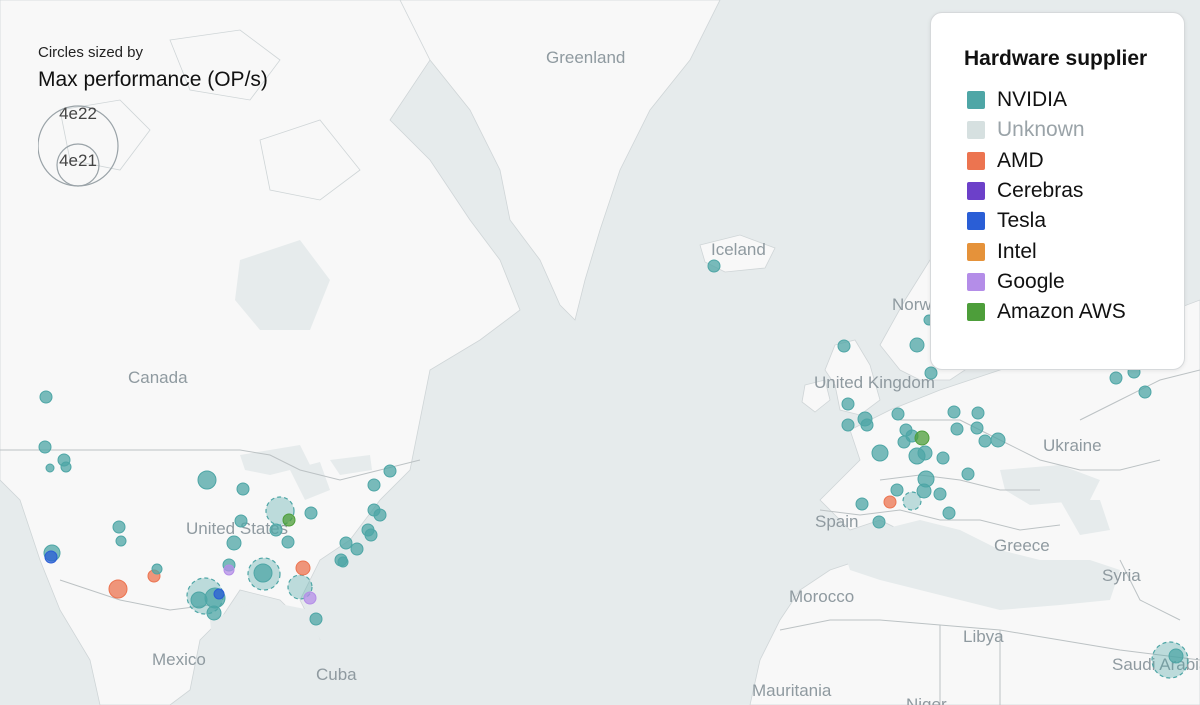 The image size is (1200, 705). What do you see at coordinates (1046, 100) in the screenshot?
I see `legend-item-nvidia: NVIDIA` at bounding box center [1046, 100].